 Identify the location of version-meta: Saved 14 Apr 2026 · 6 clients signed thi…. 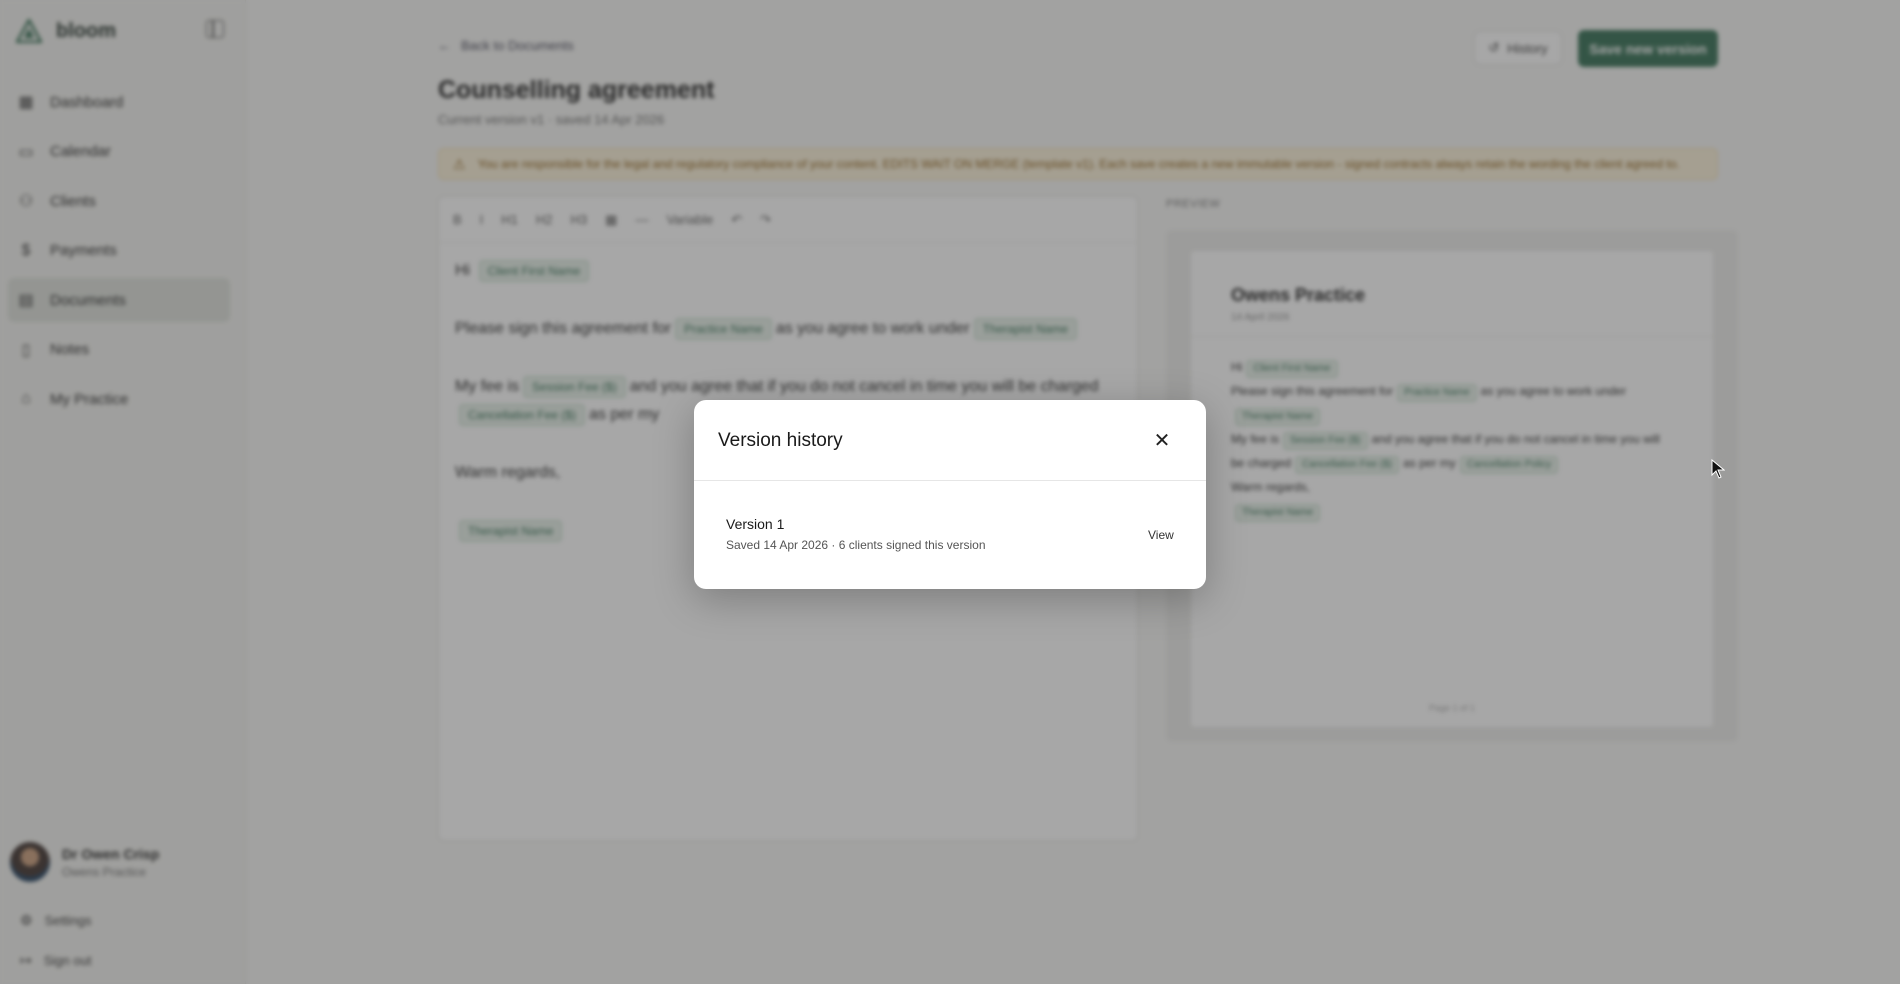
(856, 545).